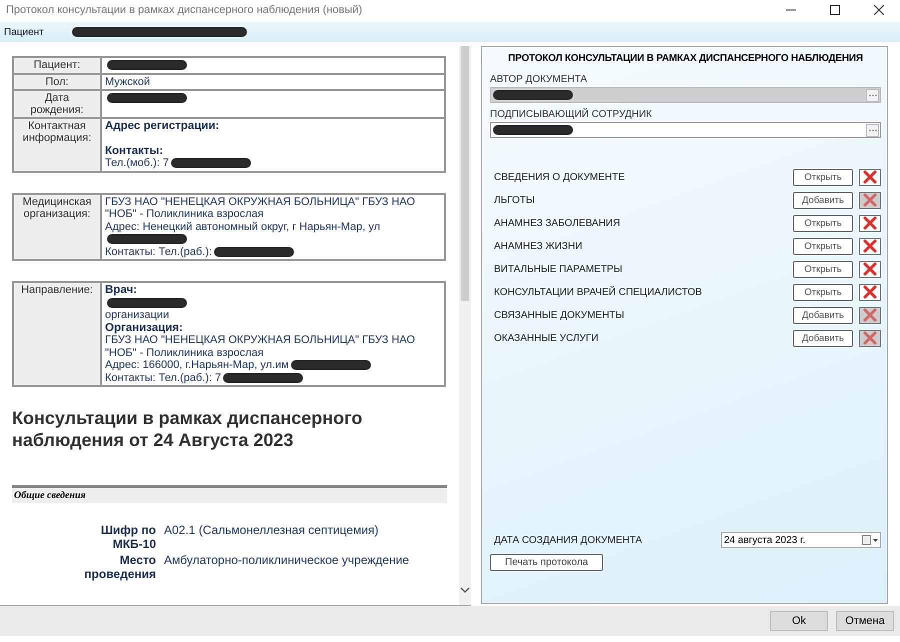 The width and height of the screenshot is (900, 642). Describe the element at coordinates (197, 365) in the screenshot. I see `field-value: Адрес: 166000, г.Нарьян-Мар, ул.им` at that location.